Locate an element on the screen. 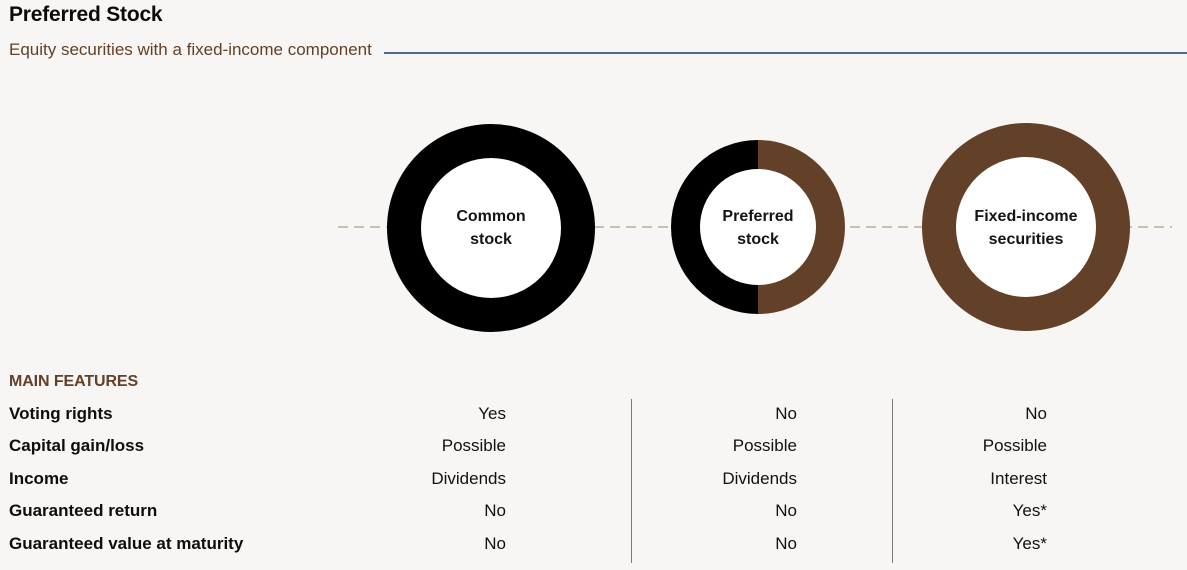 The width and height of the screenshot is (1187, 570). fixed-income-label-line2: securities is located at coordinates (1026, 239).